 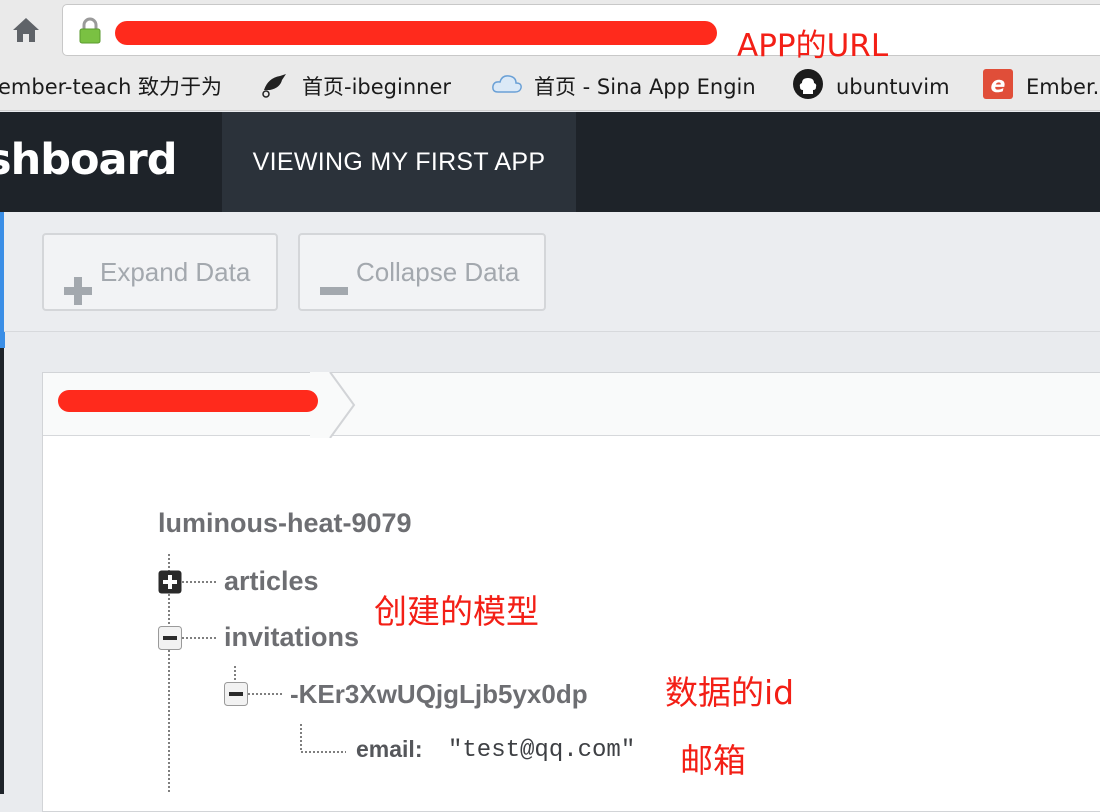 What do you see at coordinates (730, 692) in the screenshot?
I see `annotation-data-id: 数据的id` at bounding box center [730, 692].